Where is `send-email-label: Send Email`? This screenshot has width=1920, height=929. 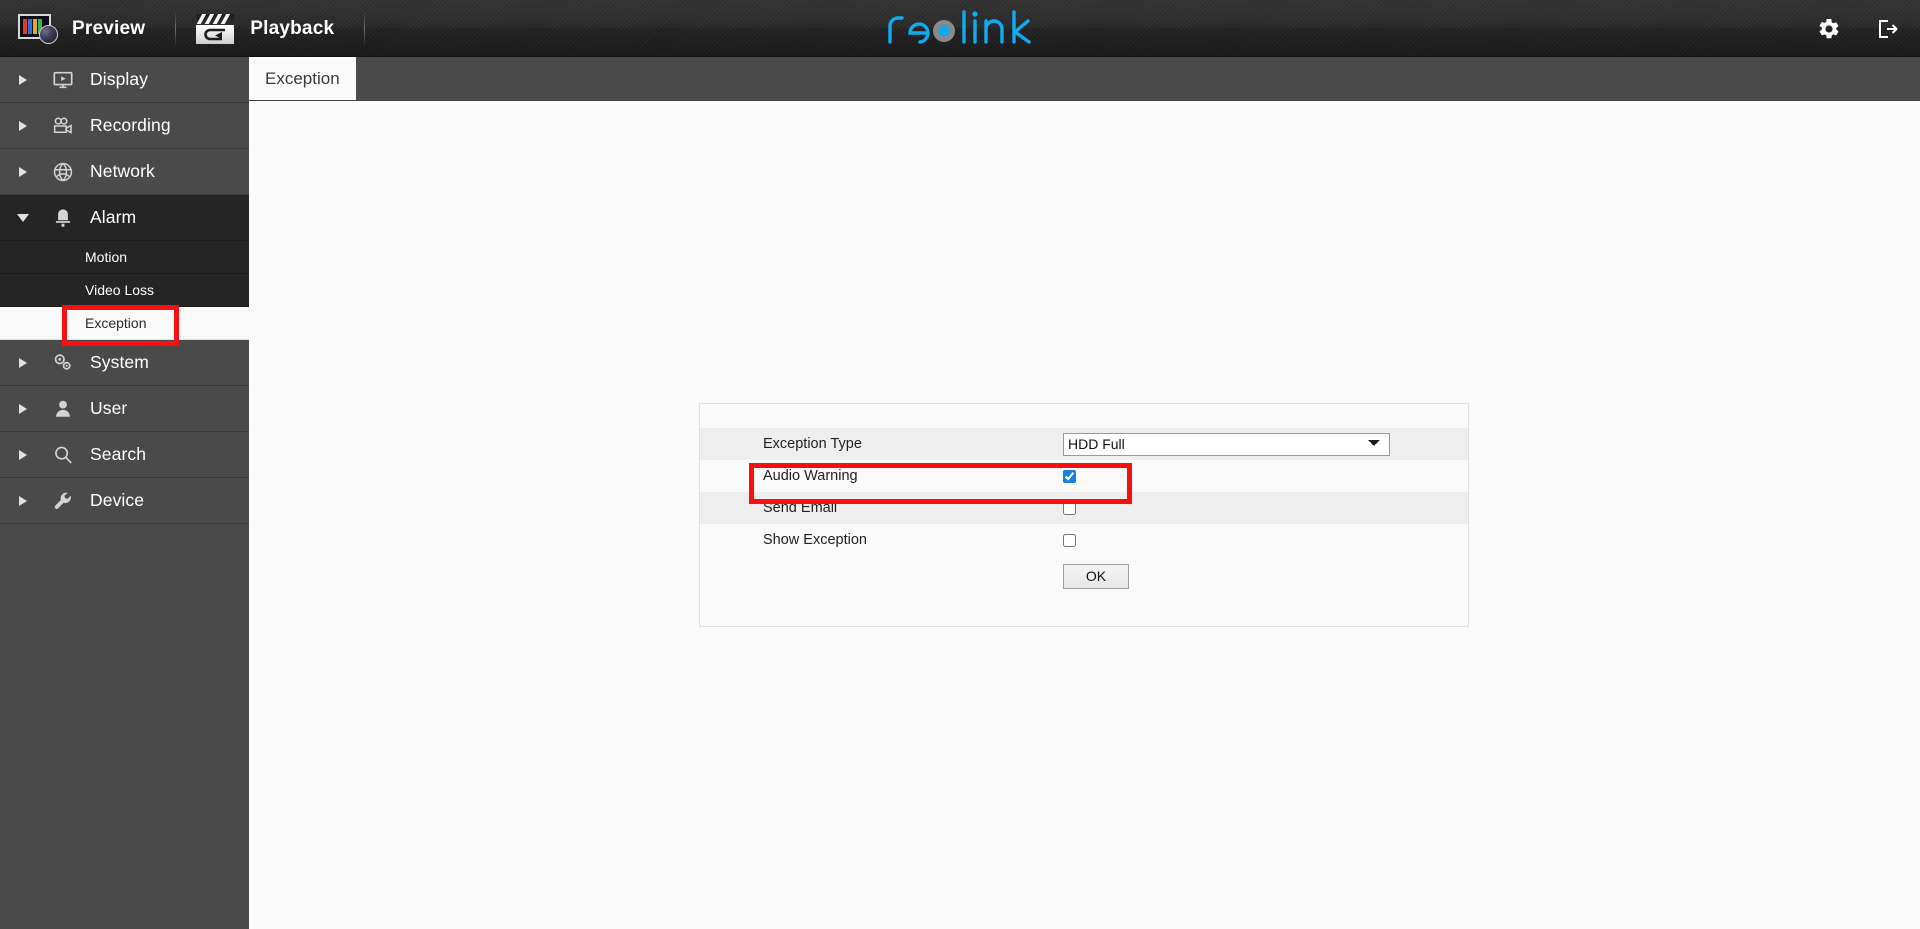 send-email-label: Send Email is located at coordinates (800, 508).